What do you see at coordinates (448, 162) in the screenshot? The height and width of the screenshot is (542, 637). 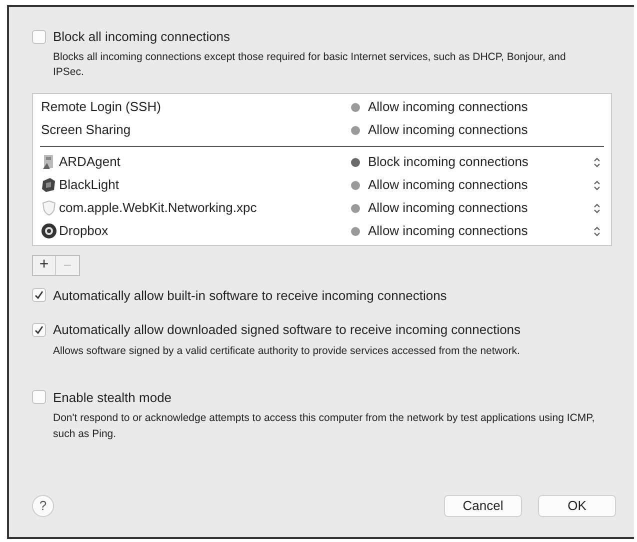 I see `status-text: Block incoming connections` at bounding box center [448, 162].